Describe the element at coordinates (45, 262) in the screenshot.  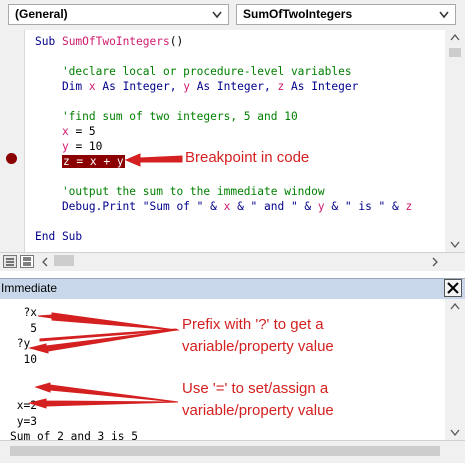
I see `scroll-left-icon` at that location.